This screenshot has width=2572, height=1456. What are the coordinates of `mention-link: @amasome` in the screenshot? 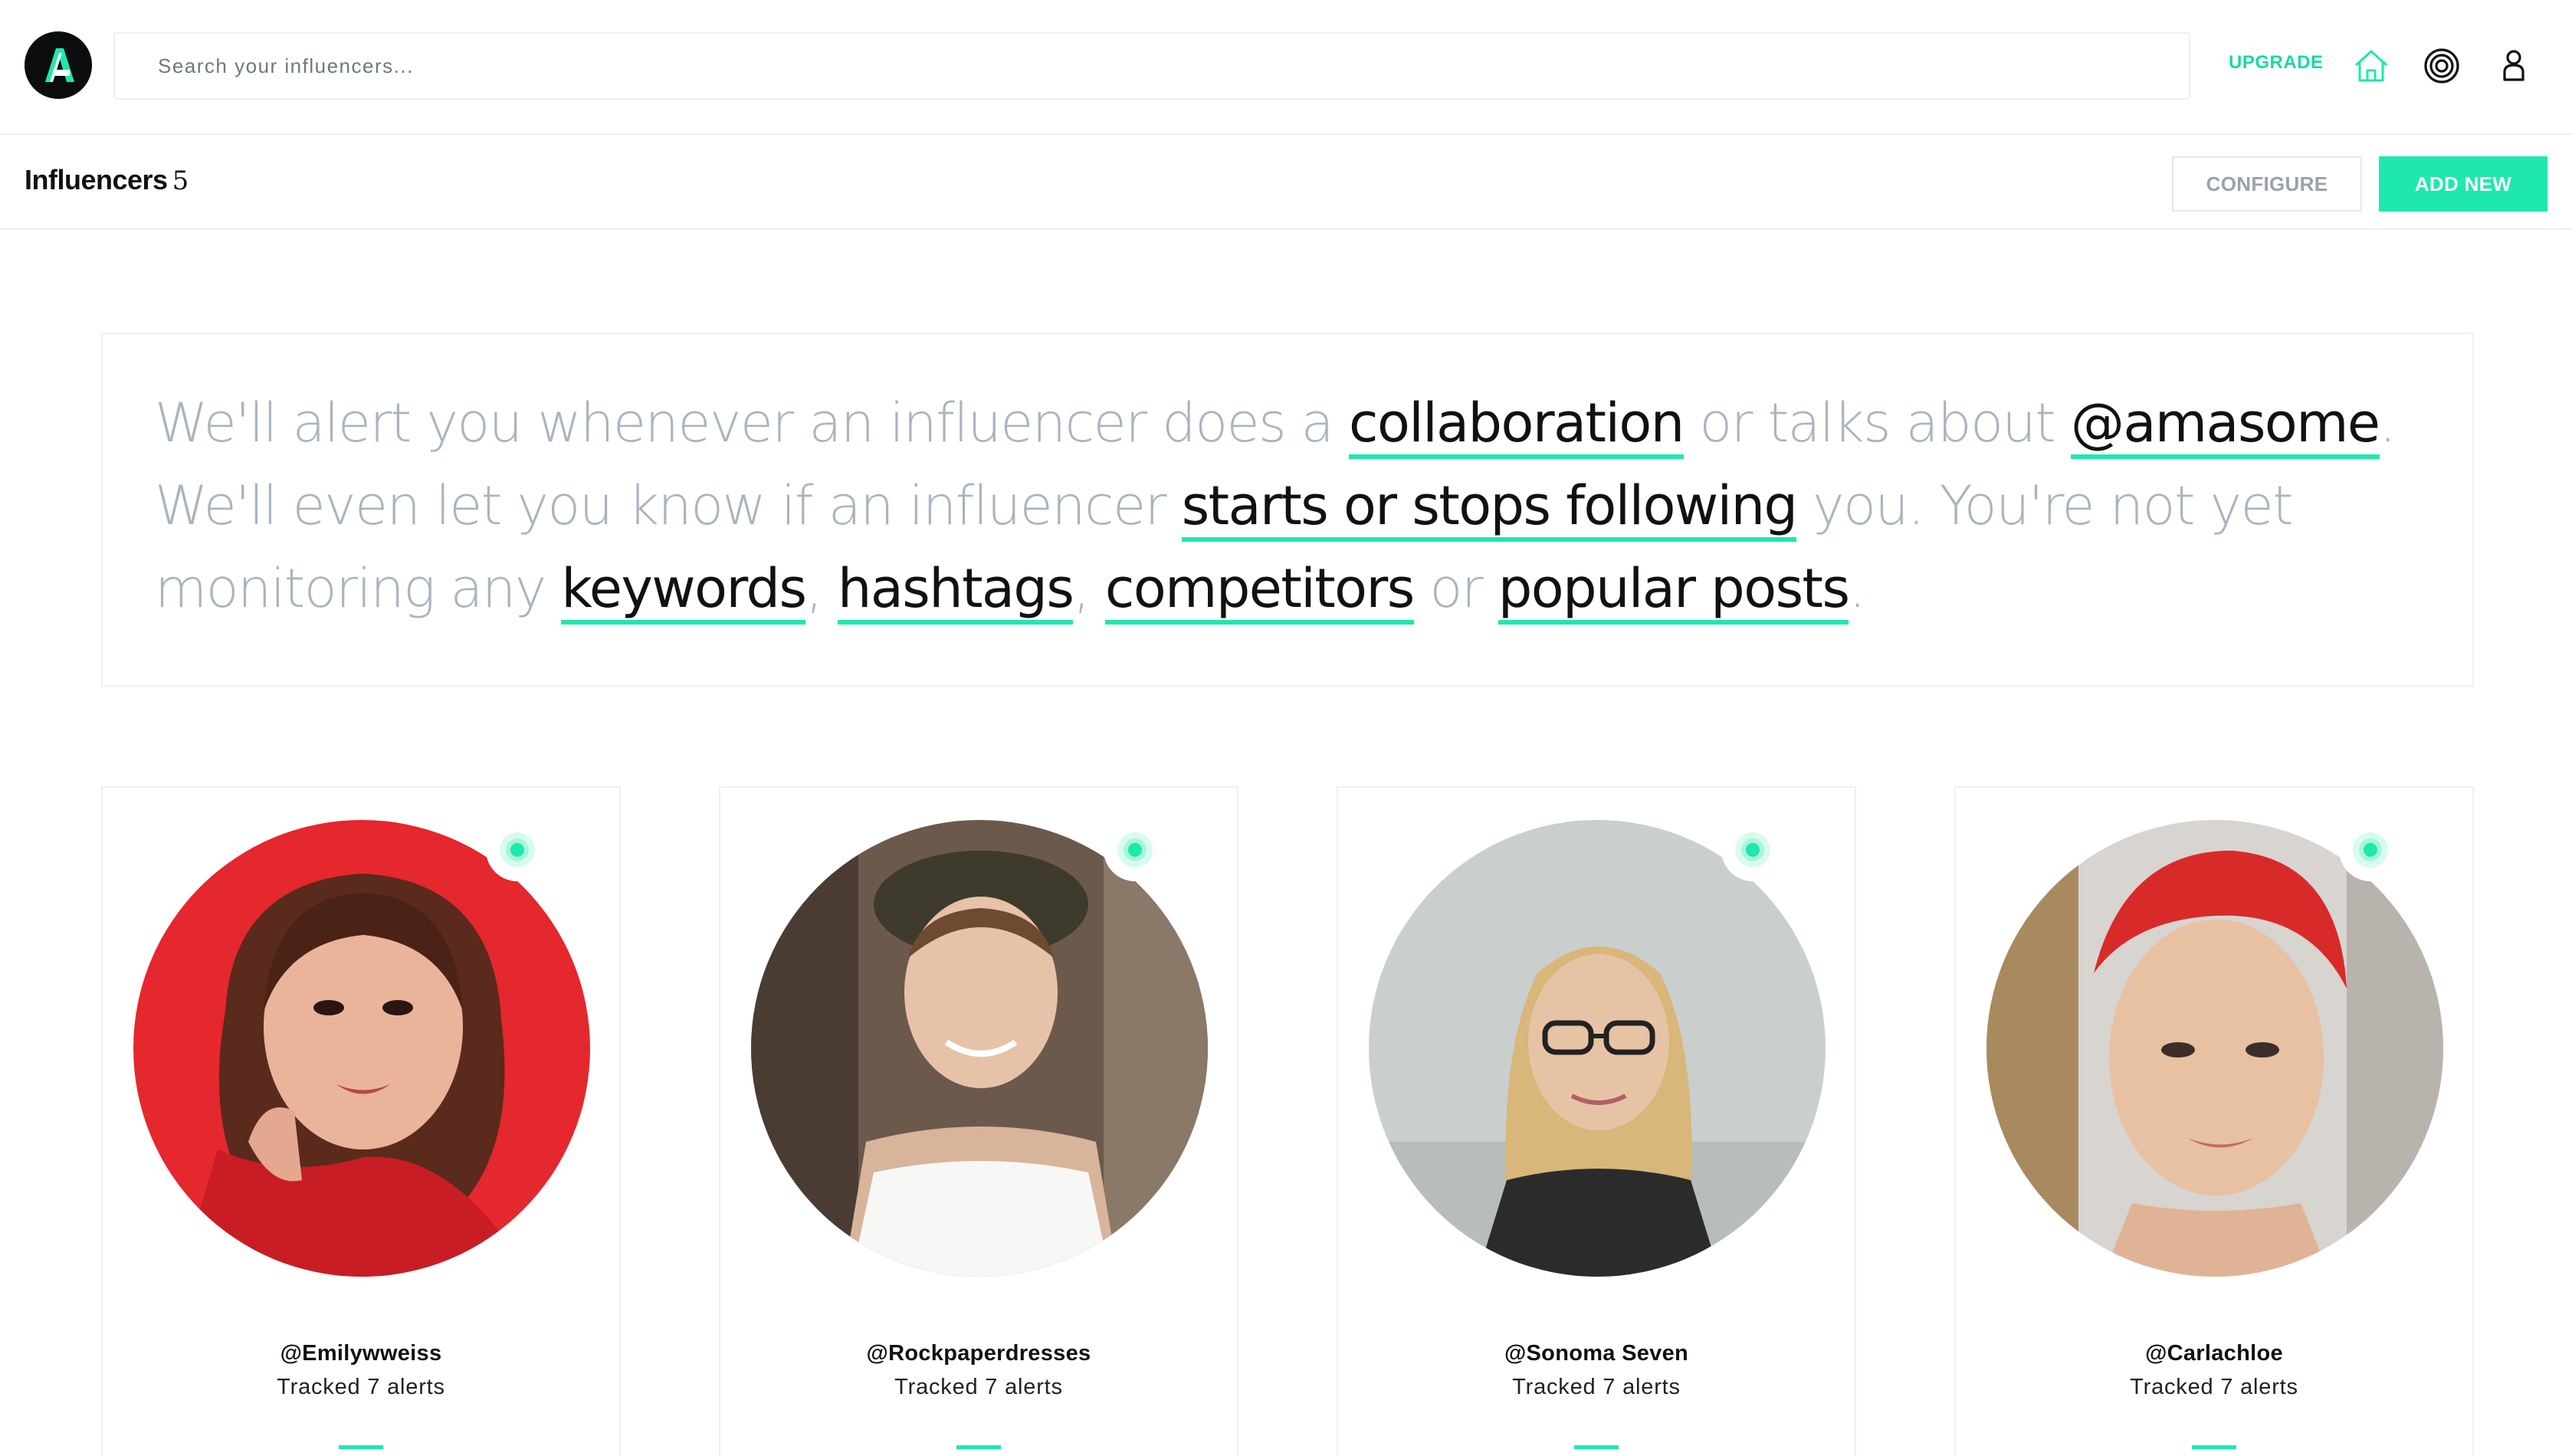 It's located at (2225, 425).